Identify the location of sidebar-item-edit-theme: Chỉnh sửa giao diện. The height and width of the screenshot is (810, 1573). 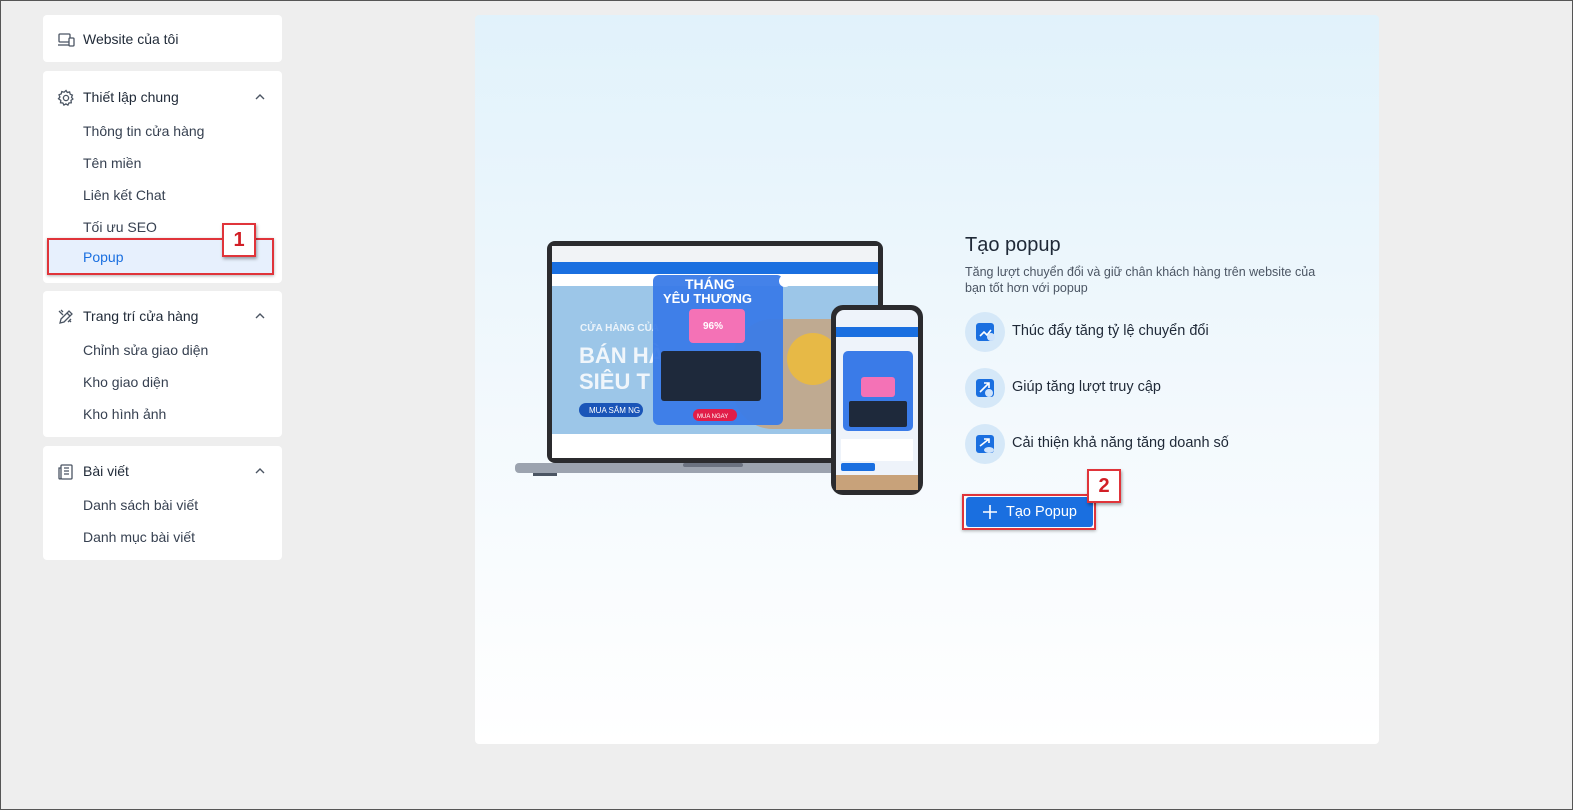
(145, 350).